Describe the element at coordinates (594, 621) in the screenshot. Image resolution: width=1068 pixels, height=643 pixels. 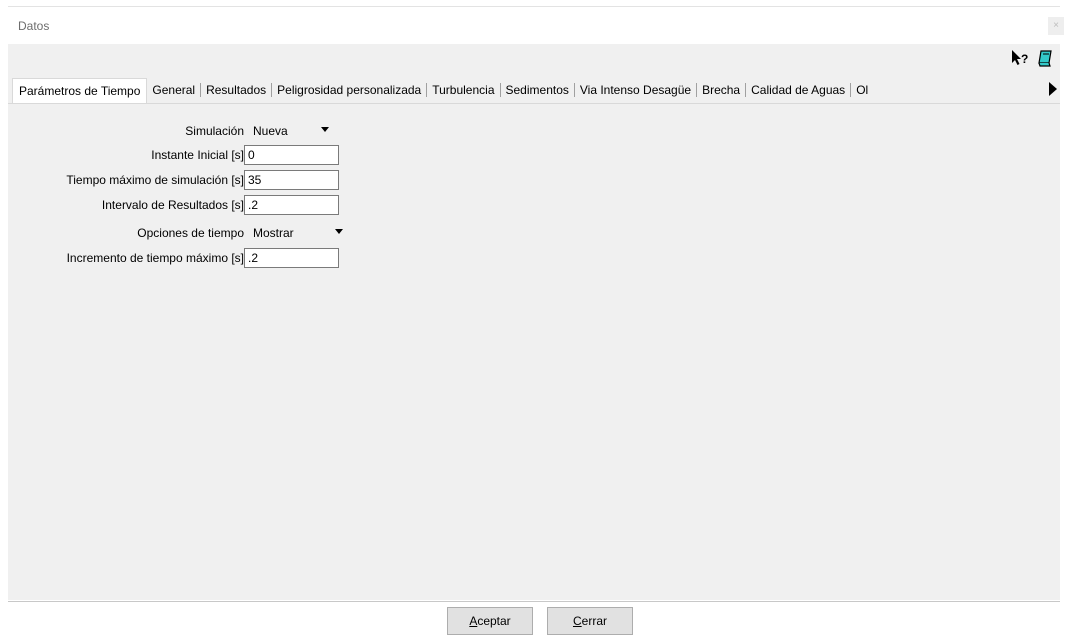
I see `cerrar-label: errar` at that location.